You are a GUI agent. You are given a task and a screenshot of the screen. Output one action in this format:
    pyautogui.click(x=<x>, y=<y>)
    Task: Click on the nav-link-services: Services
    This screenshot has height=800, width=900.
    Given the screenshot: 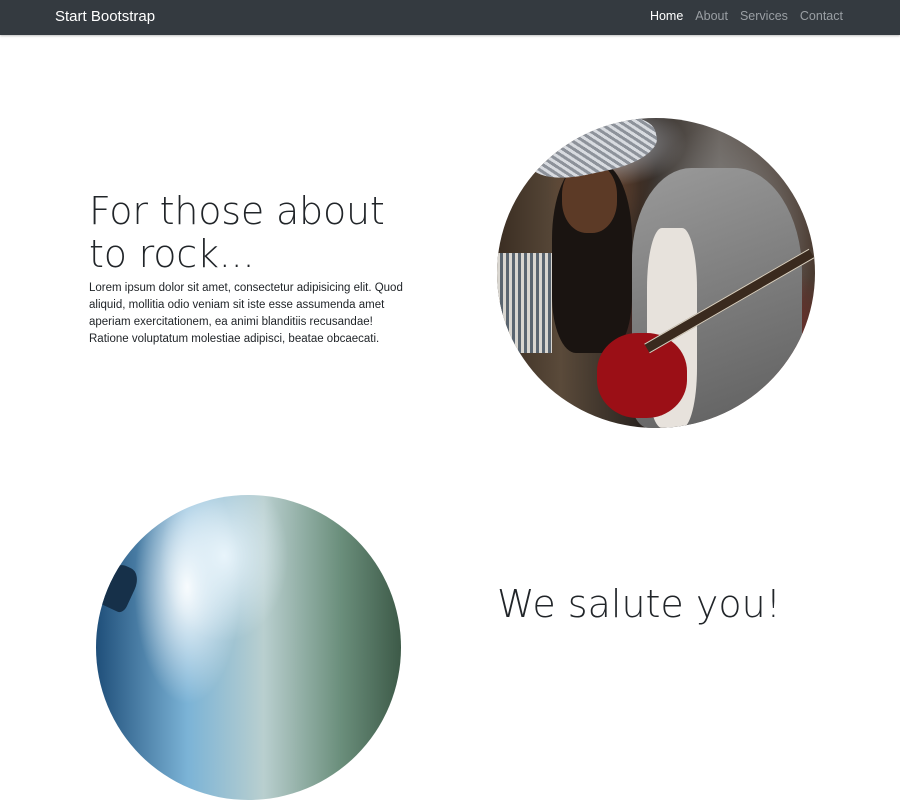 What is the action you would take?
    pyautogui.click(x=764, y=16)
    